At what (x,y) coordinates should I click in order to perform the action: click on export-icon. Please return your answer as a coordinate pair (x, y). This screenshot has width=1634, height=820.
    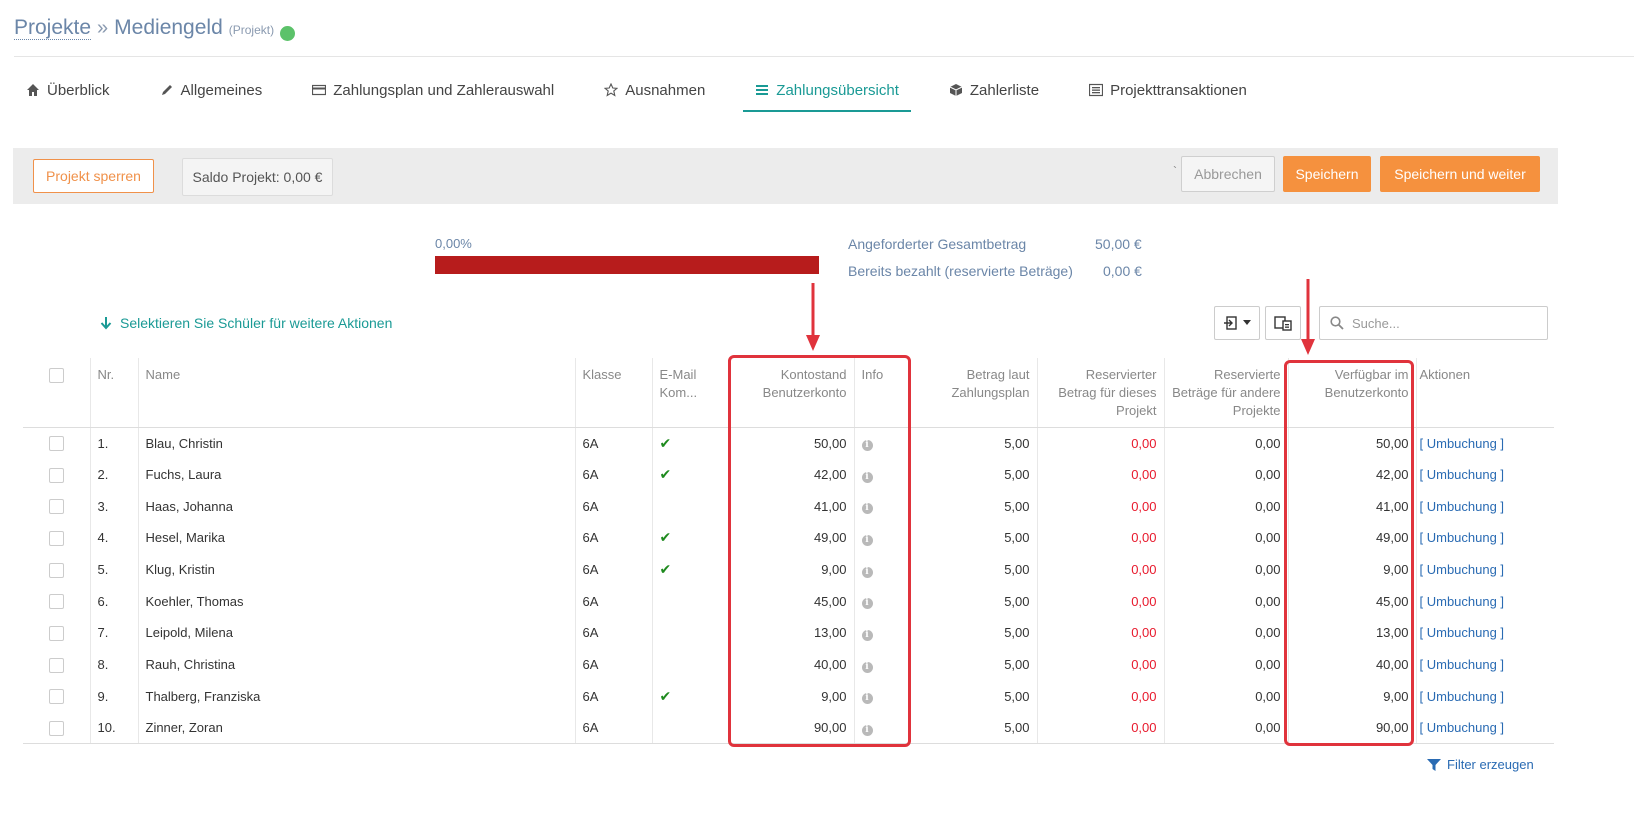
    Looking at the image, I should click on (1230, 323).